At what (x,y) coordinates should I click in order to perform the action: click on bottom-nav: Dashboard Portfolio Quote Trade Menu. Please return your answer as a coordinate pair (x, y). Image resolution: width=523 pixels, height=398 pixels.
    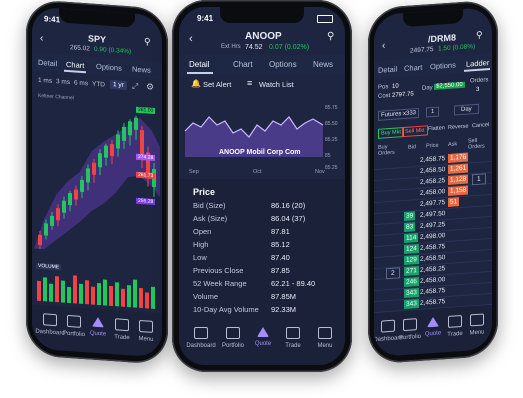
    Looking at the image, I should click on (97, 331).